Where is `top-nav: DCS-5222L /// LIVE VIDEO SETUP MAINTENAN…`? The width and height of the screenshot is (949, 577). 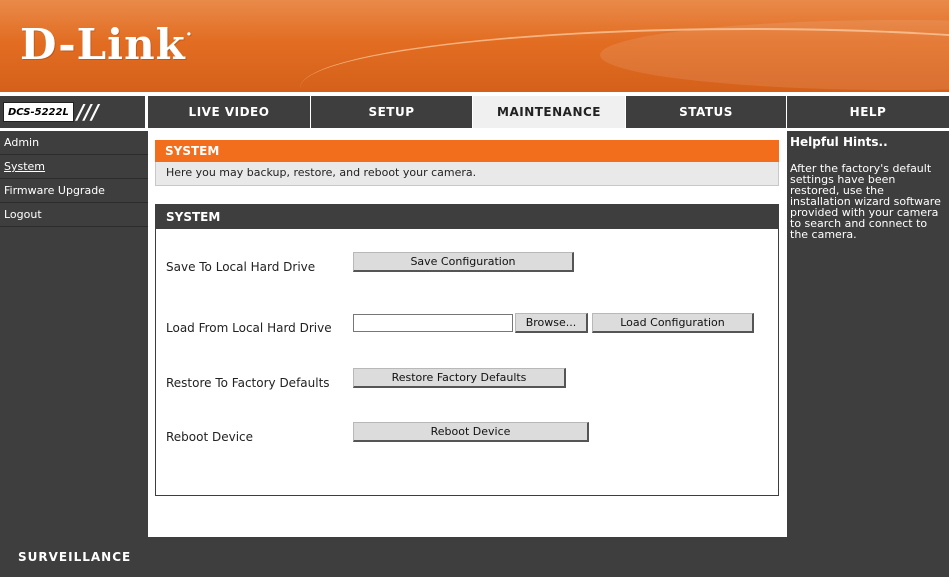 top-nav: DCS-5222L /// LIVE VIDEO SETUP MAINTENAN… is located at coordinates (474, 112).